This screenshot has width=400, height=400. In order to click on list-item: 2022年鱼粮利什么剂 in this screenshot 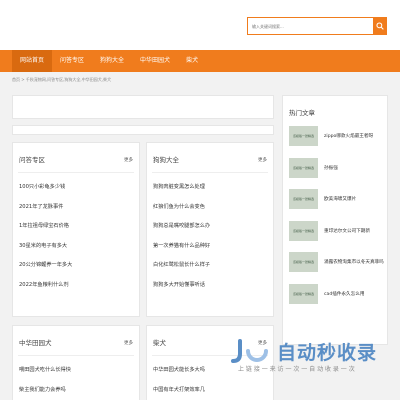, I will do `click(76, 291)`.